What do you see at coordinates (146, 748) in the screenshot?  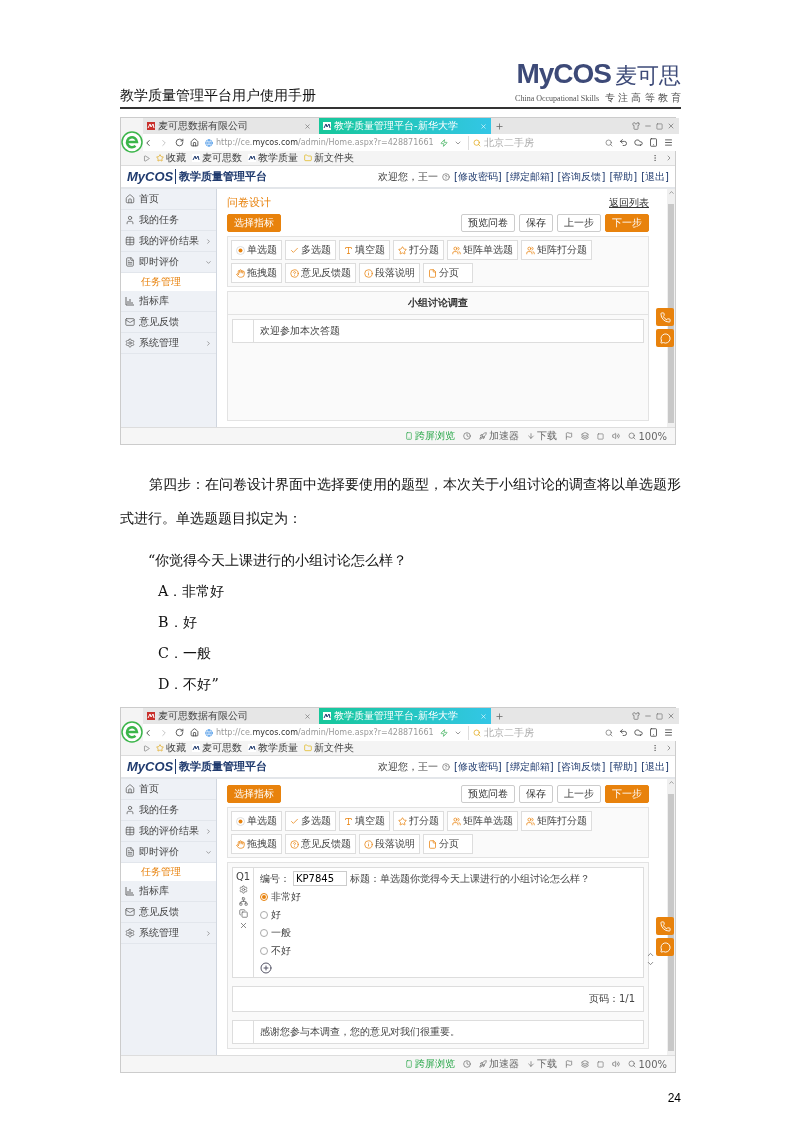 I see `sidebar-toggle-icon` at bounding box center [146, 748].